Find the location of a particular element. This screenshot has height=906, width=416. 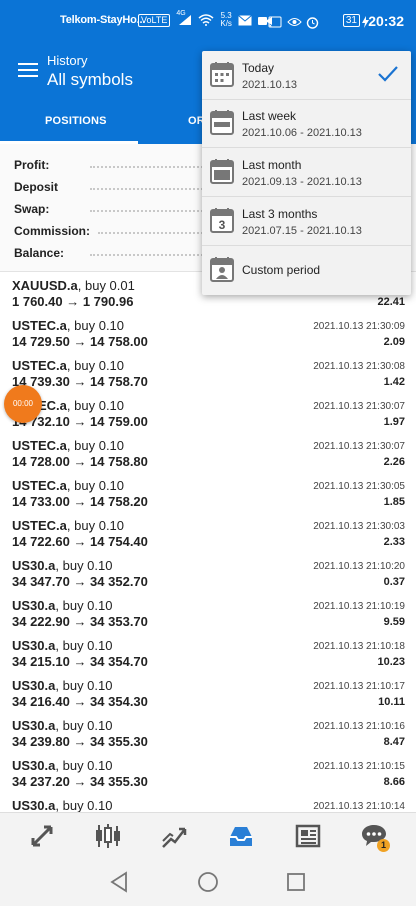

trade-datetime: 2021.10.13 21:30:08 is located at coordinates (359, 366).